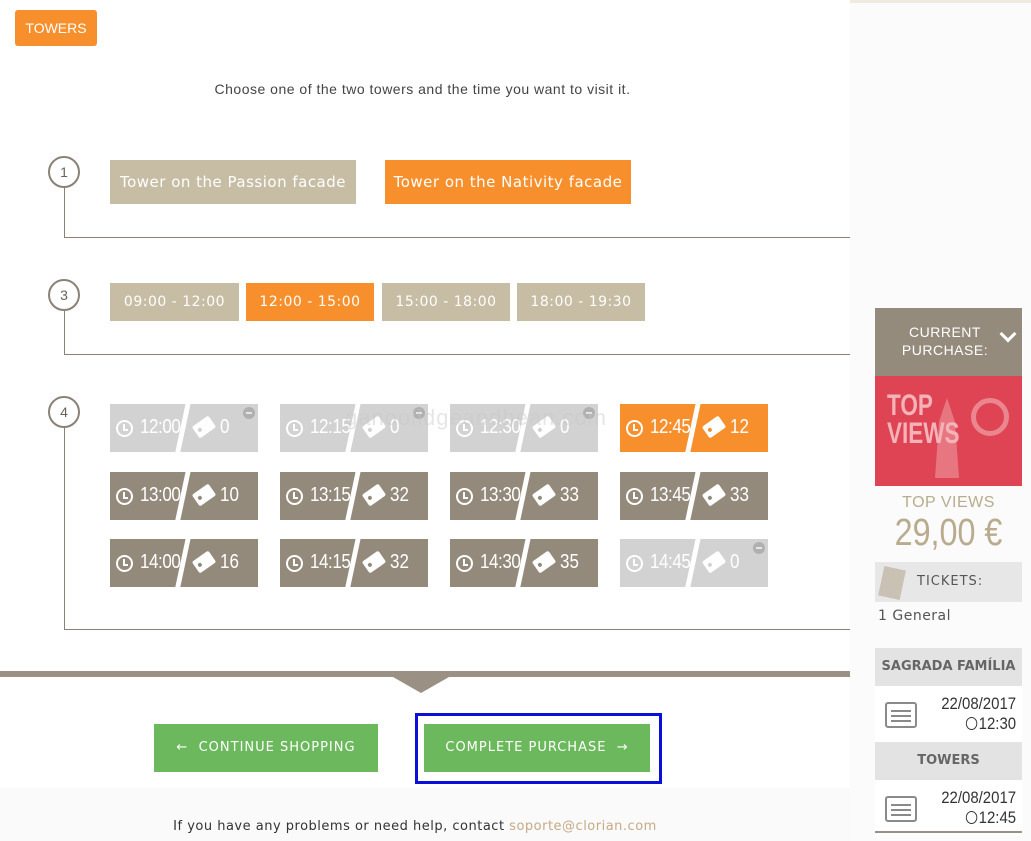 The image size is (1031, 841). I want to click on slot-1315: 13:15 32, so click(354, 496).